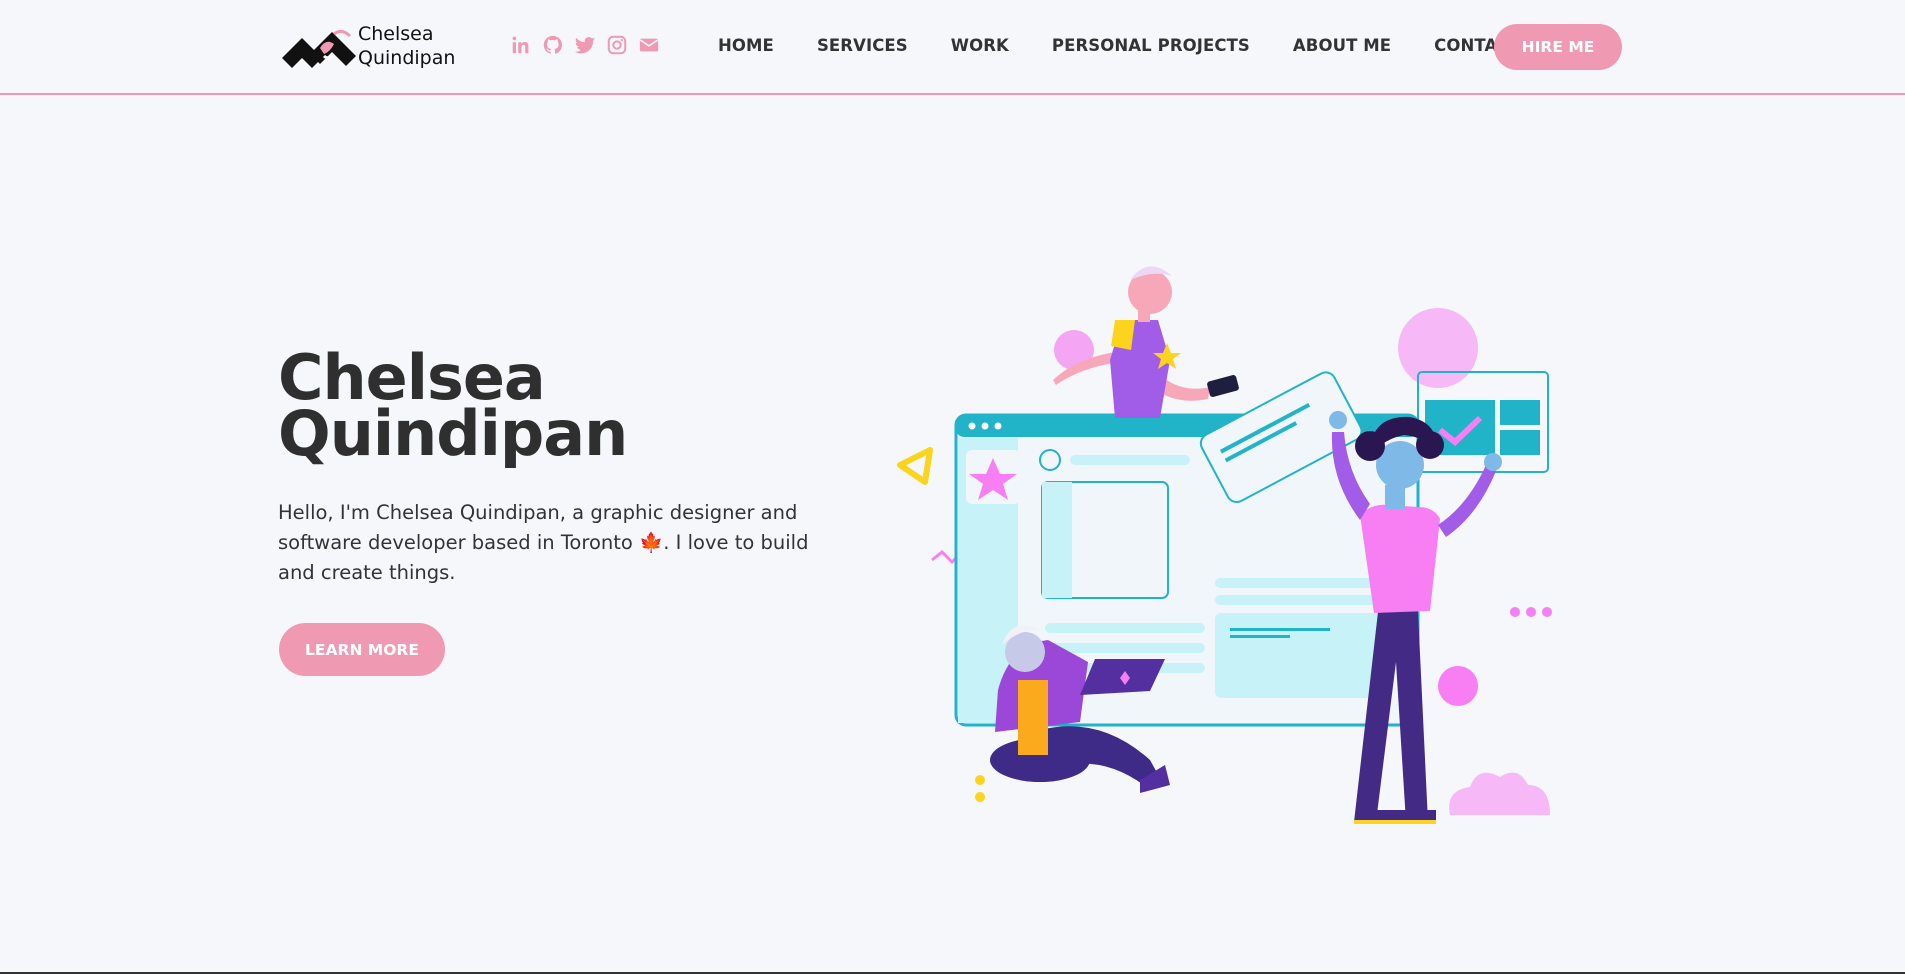 The height and width of the screenshot is (974, 1905). Describe the element at coordinates (746, 45) in the screenshot. I see `nav-home: HOME` at that location.